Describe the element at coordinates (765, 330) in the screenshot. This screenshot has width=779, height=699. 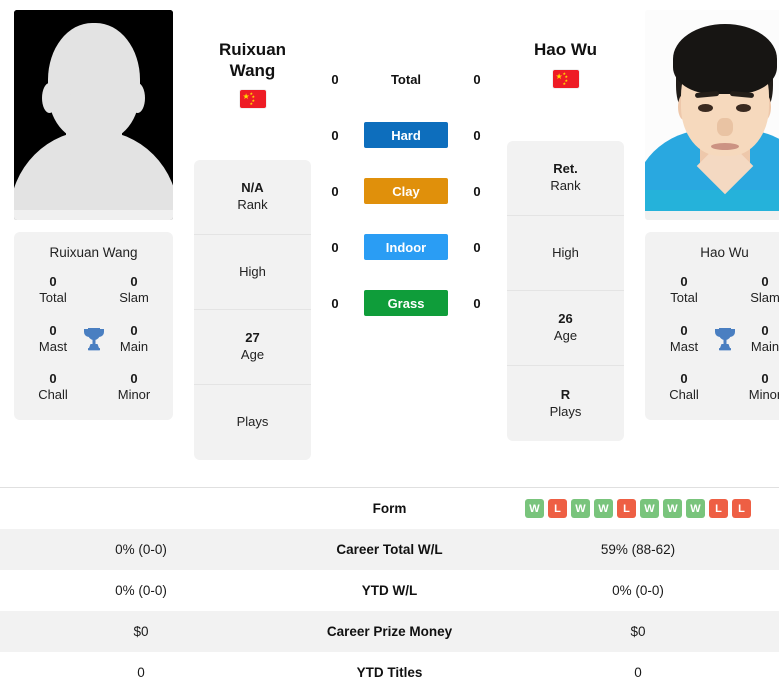
I see `right-titles-main-value: 0` at that location.